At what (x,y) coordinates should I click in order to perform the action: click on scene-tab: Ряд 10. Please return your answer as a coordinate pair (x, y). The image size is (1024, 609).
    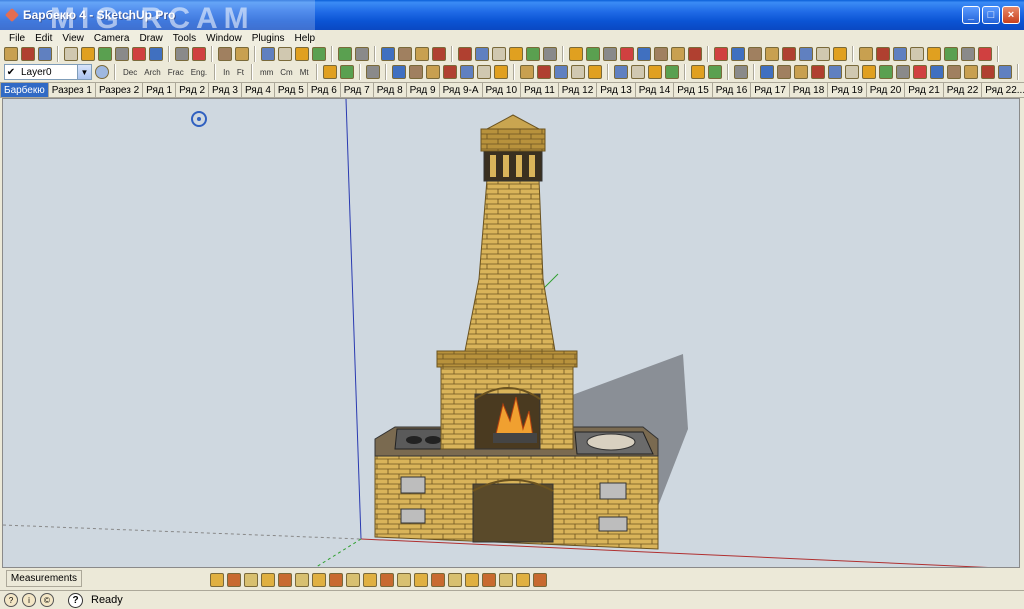
    Looking at the image, I should click on (501, 89).